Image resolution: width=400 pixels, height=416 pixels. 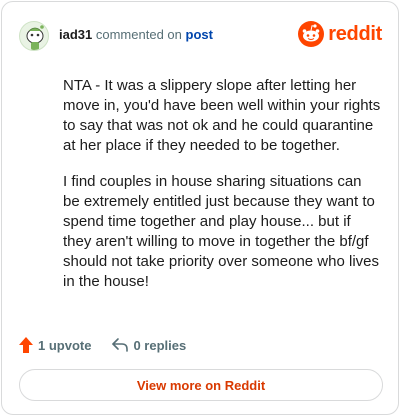 What do you see at coordinates (75, 34) in the screenshot?
I see `username: iad31` at bounding box center [75, 34].